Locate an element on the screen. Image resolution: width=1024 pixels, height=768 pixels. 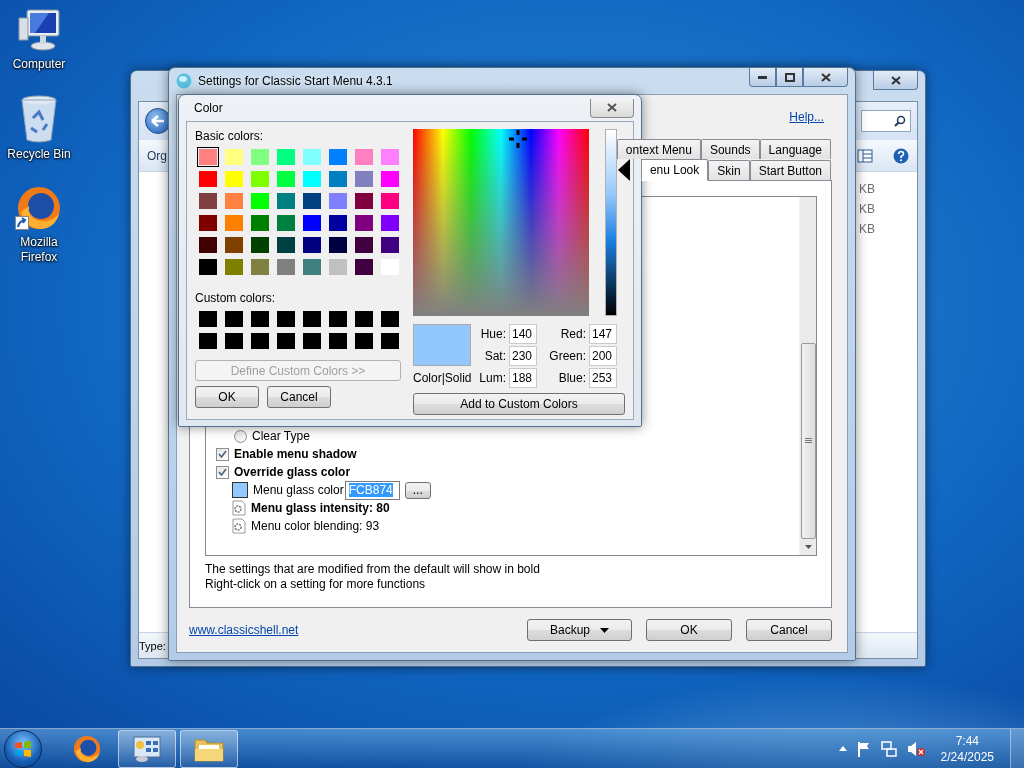
tab: Language is located at coordinates (795, 149).